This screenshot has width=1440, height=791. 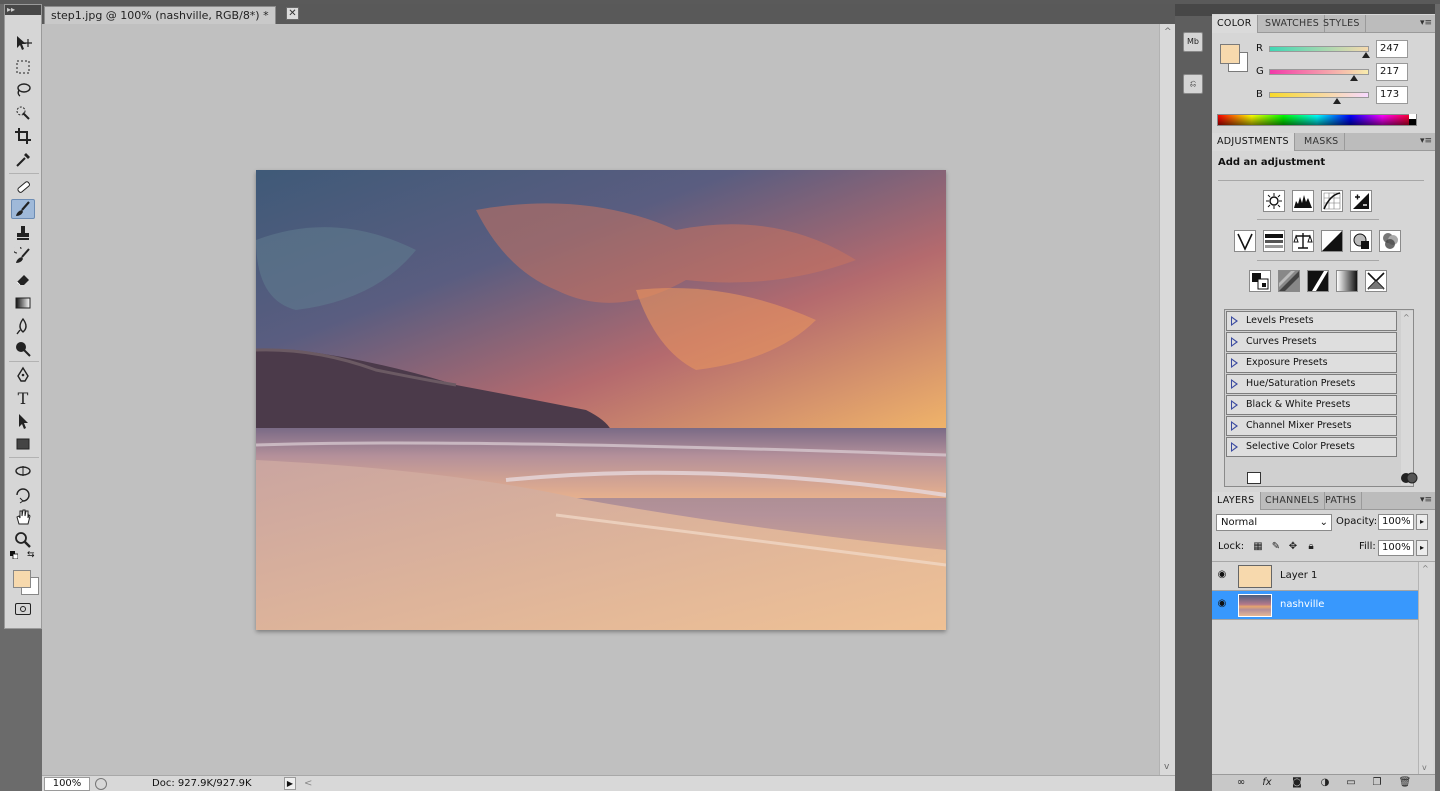 What do you see at coordinates (1303, 241) in the screenshot?
I see `color-balance-icon` at bounding box center [1303, 241].